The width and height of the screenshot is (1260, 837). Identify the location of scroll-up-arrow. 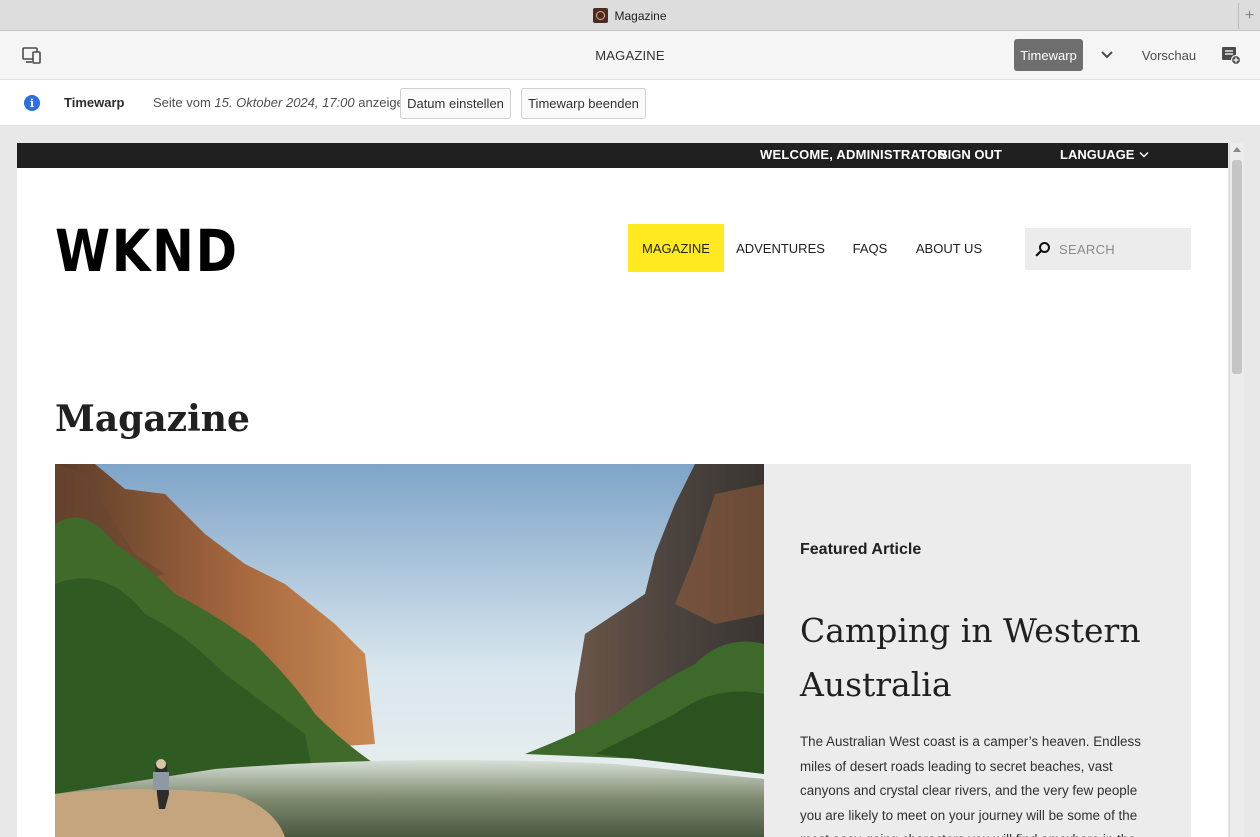
(1237, 149).